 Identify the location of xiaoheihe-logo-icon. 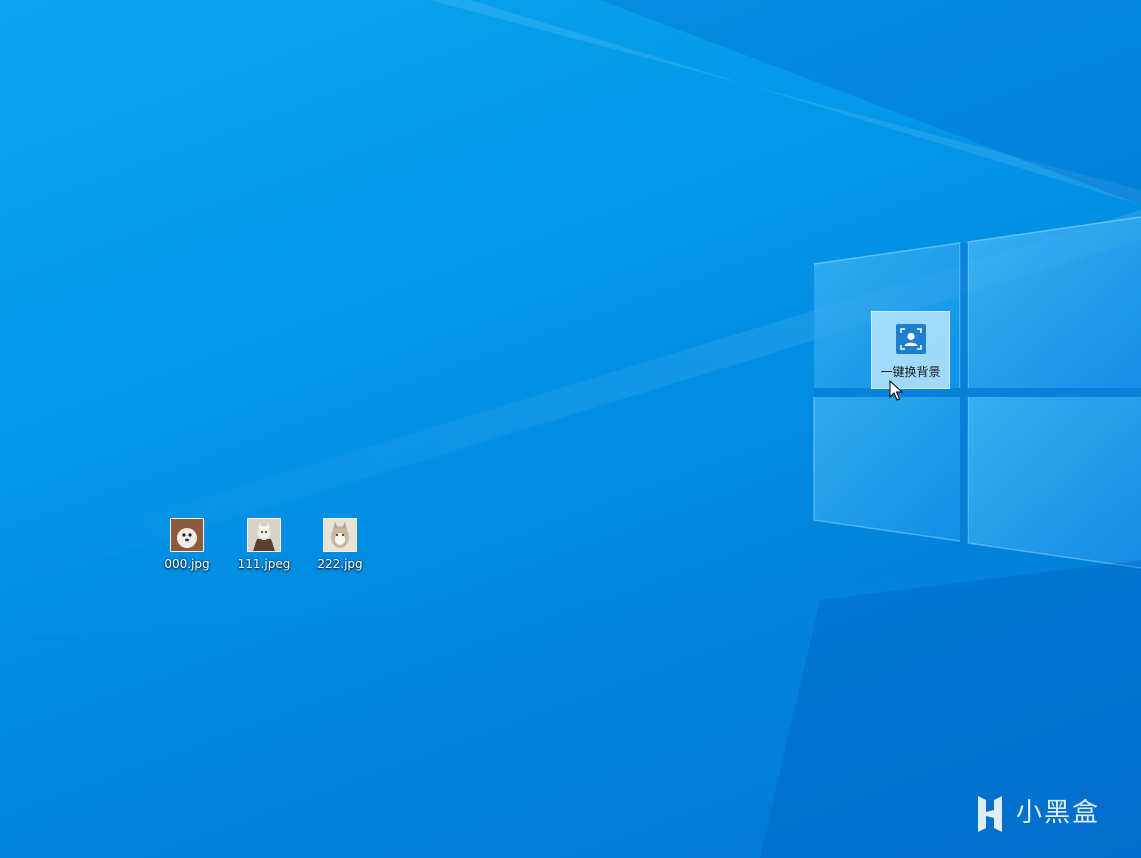
(990, 814).